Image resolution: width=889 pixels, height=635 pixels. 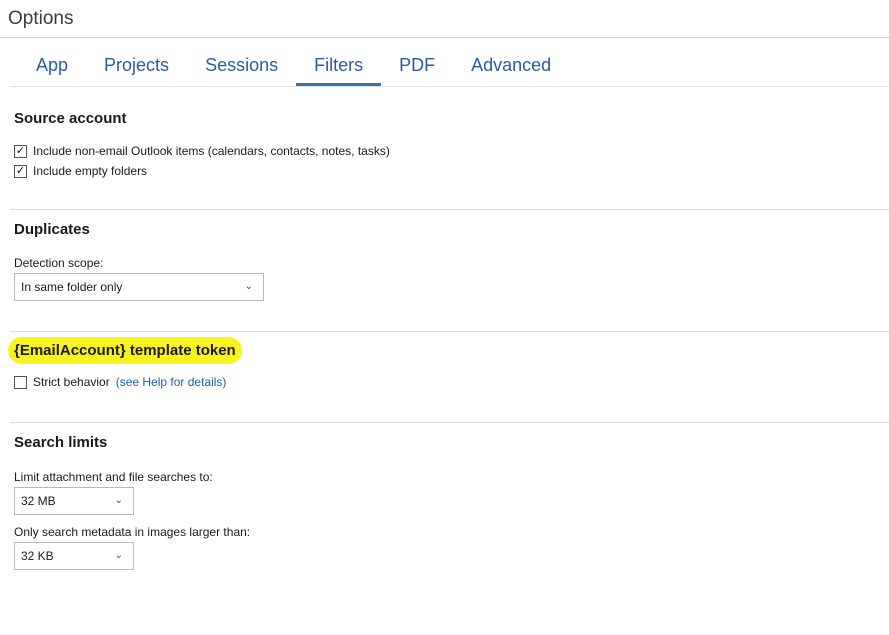 I want to click on tab-app: App, so click(x=52, y=68).